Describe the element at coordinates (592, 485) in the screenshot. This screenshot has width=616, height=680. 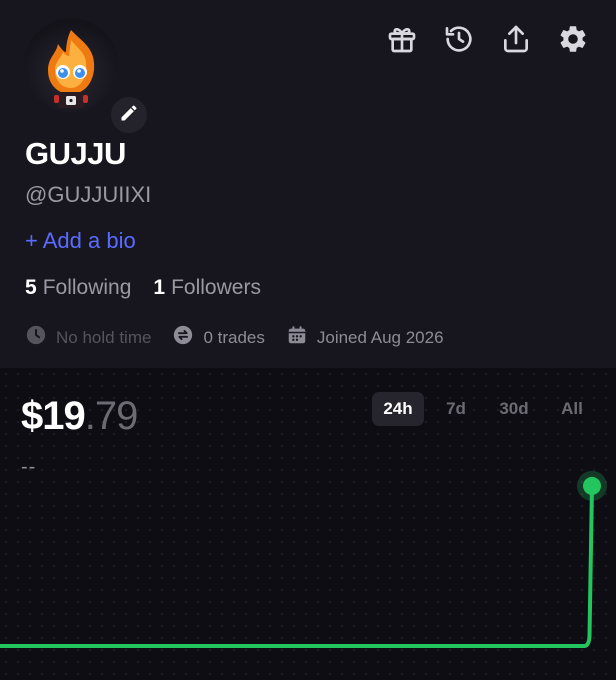
I see `current-point` at that location.